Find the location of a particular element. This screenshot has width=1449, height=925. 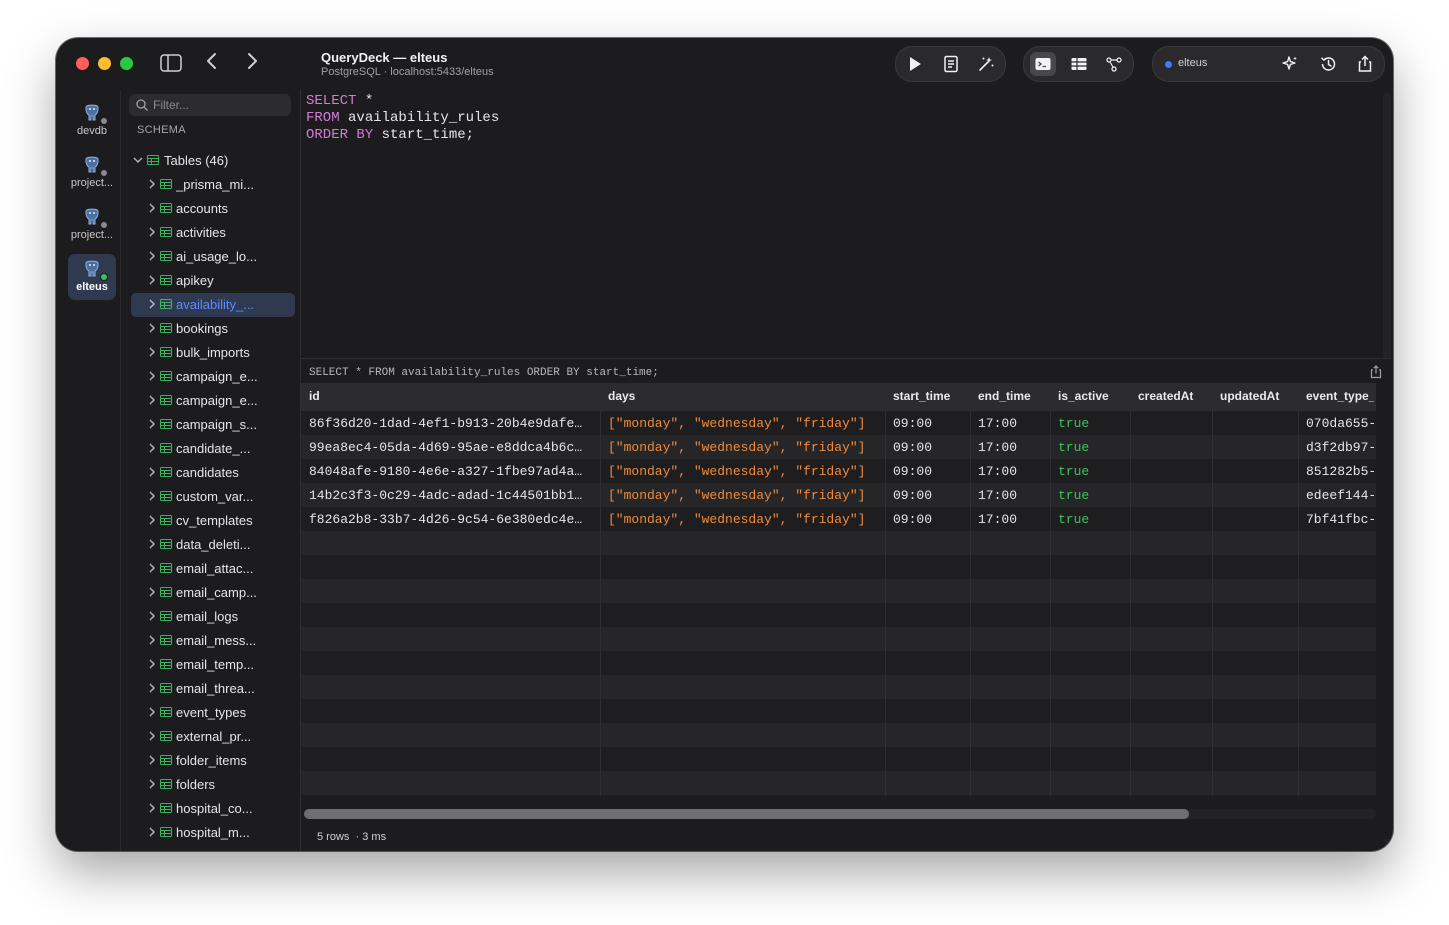

history-button is located at coordinates (1328, 64).